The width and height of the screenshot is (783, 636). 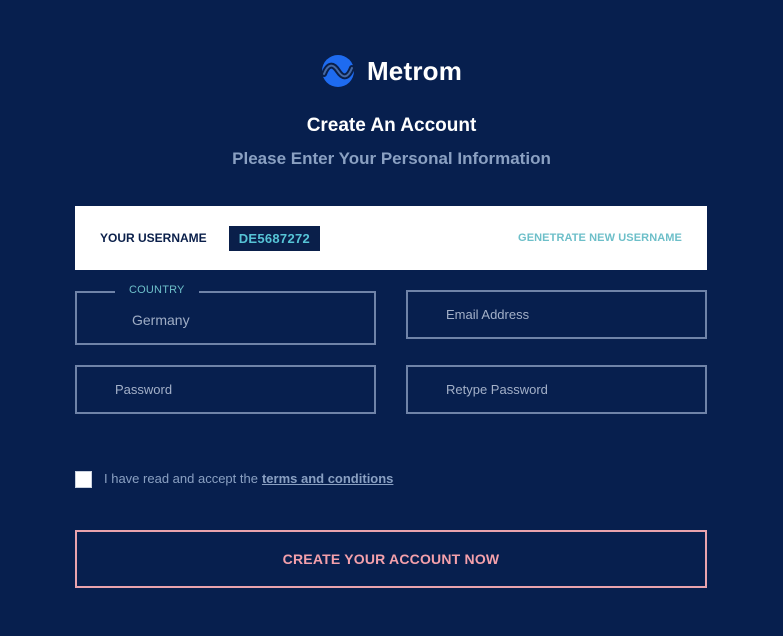 I want to click on metrom-logo-icon, so click(x=337, y=71).